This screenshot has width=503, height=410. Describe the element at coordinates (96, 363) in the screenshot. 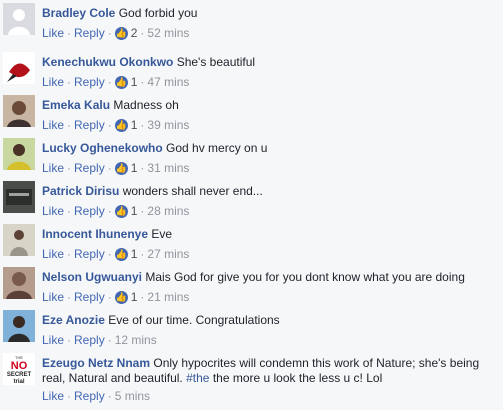

I see `comment-author: Ezeugo Netz Nnam` at that location.